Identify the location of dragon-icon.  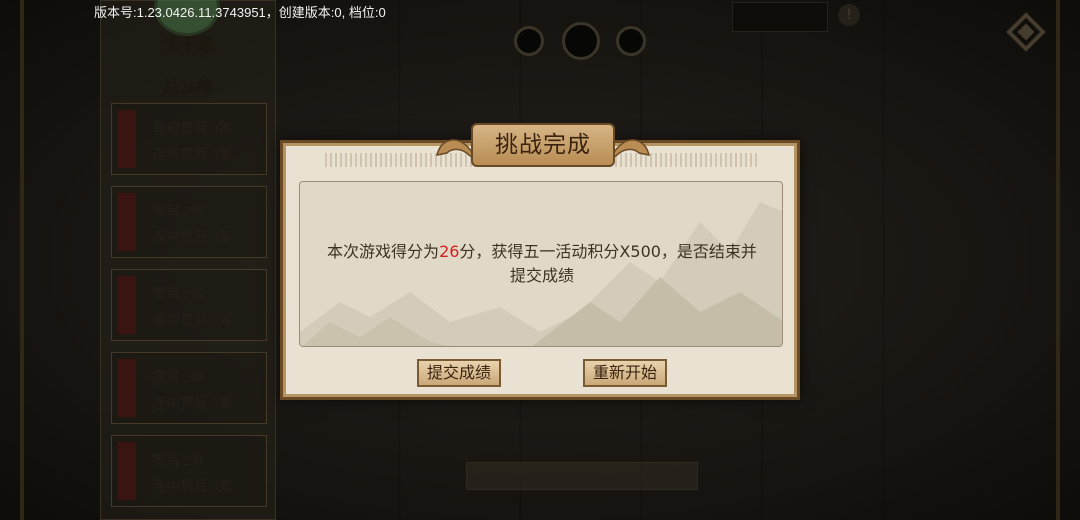
(630, 150).